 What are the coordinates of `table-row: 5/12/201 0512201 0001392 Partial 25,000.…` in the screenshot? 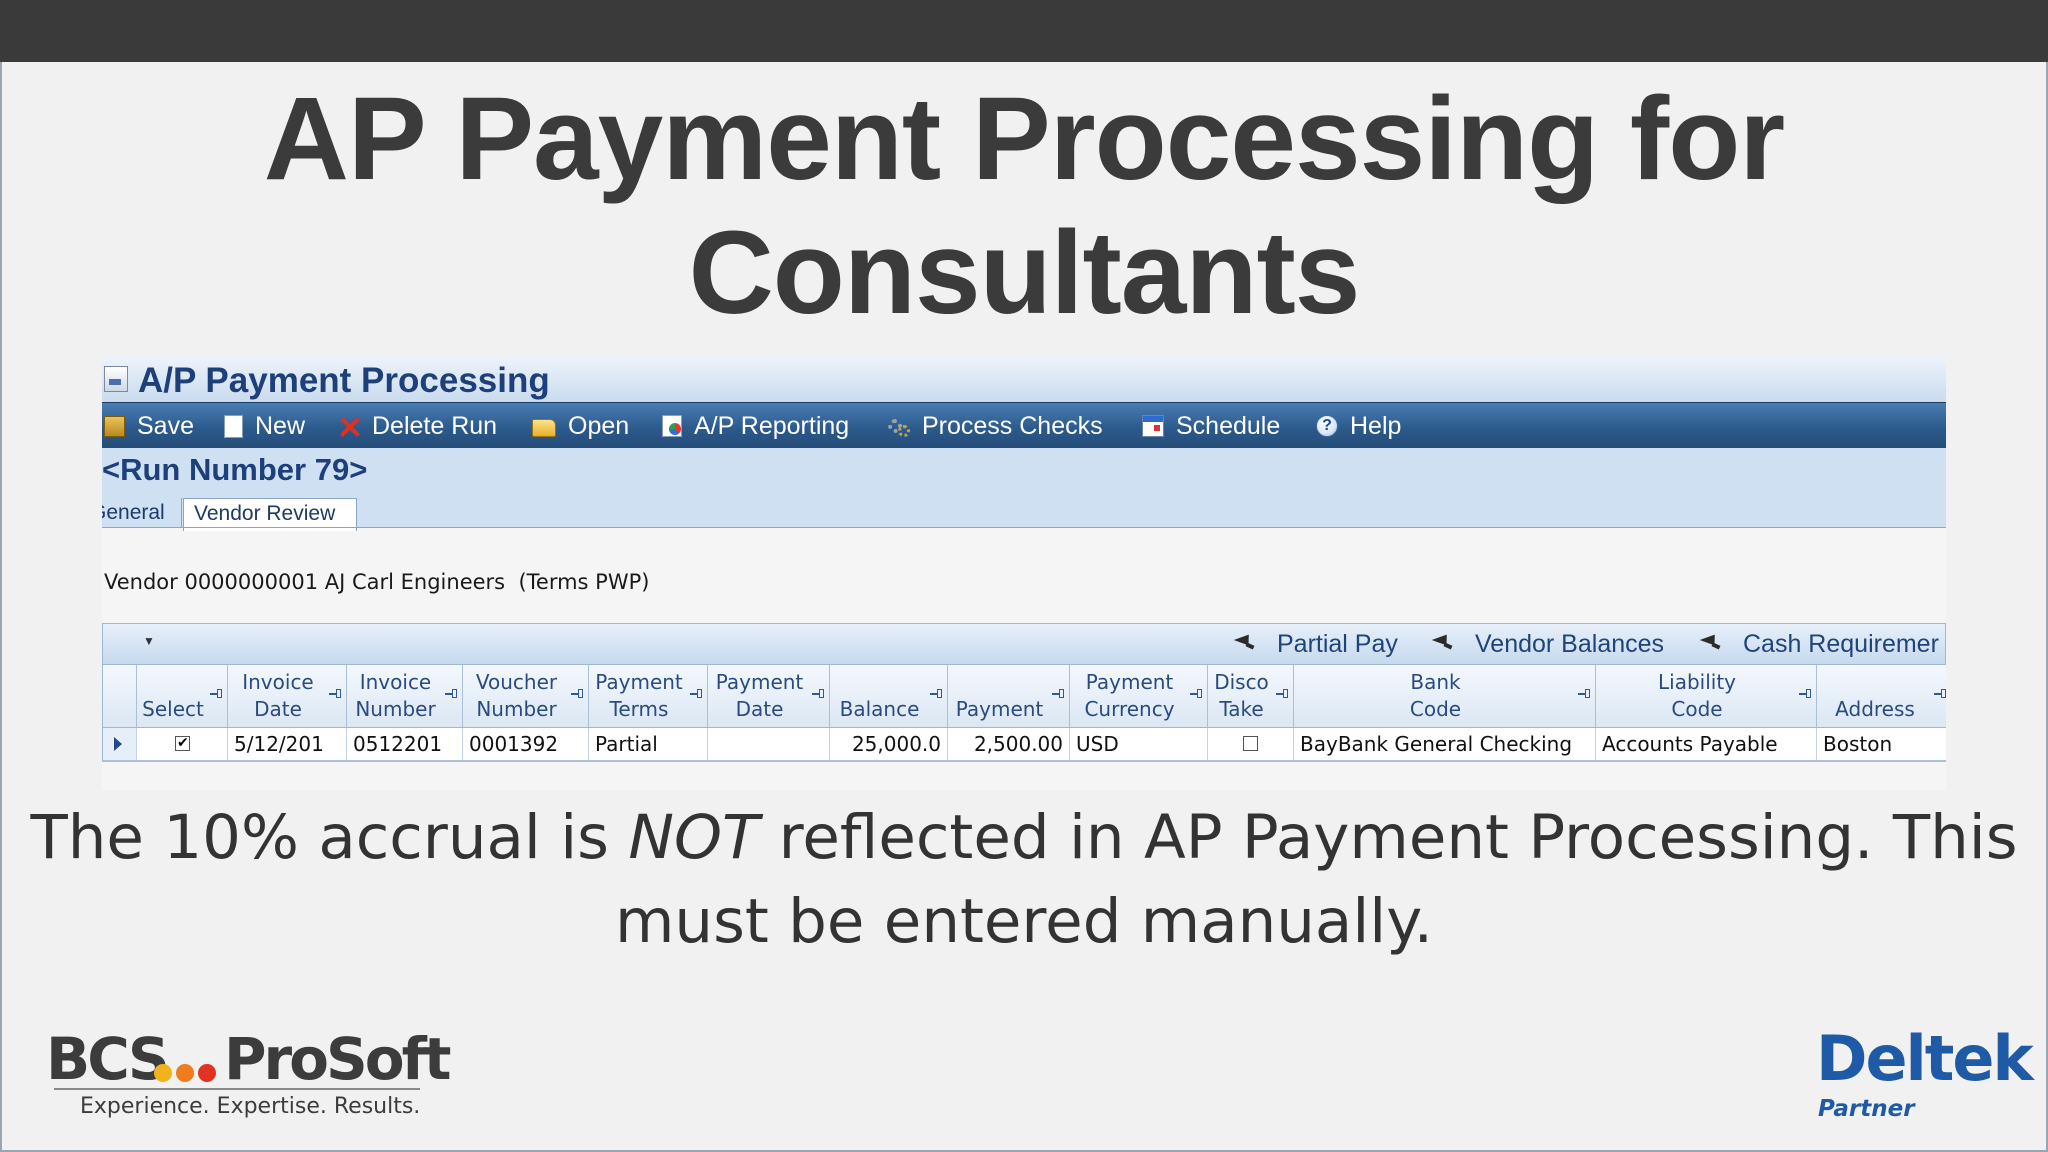 It's located at (1024, 744).